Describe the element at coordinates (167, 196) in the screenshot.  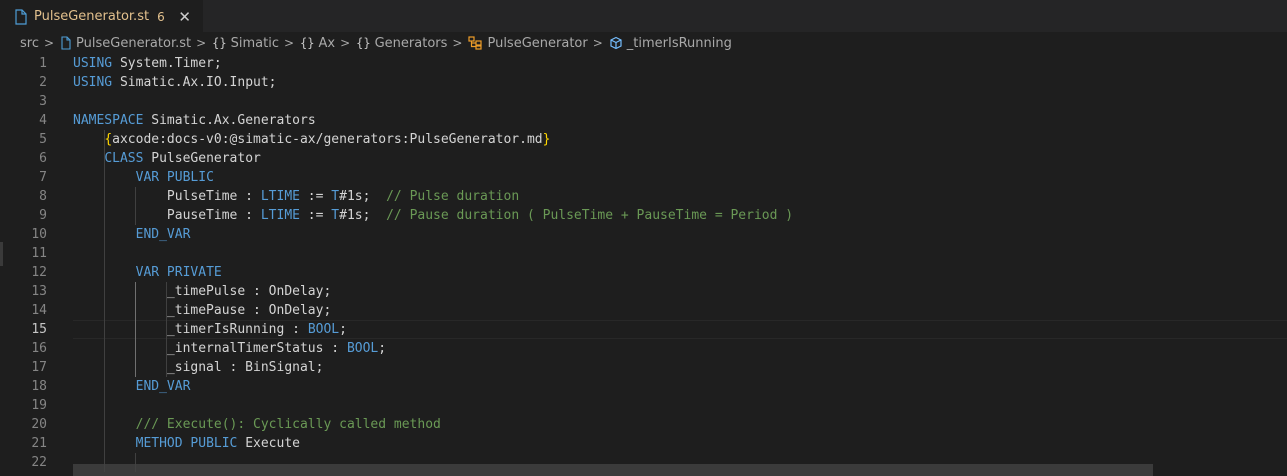
I see `code-token: PulseTime :` at that location.